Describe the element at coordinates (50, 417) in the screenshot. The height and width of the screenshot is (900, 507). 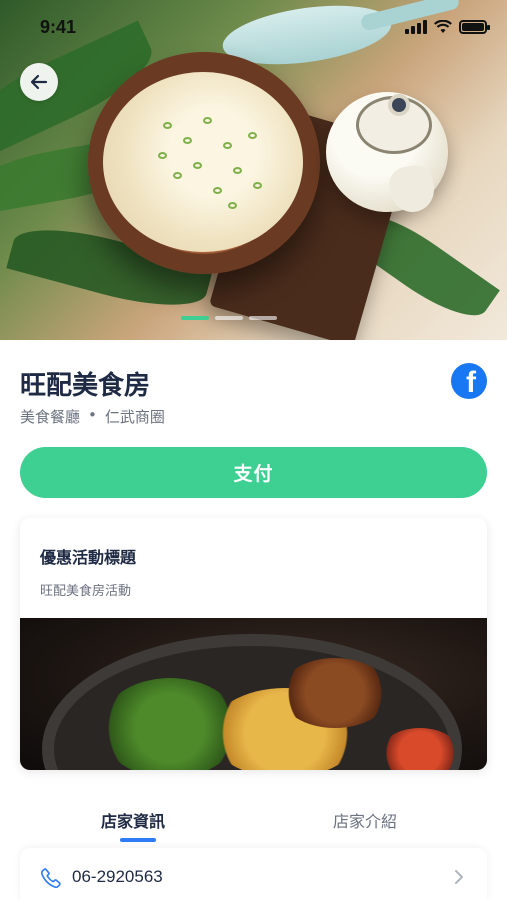
I see `store-category: 美食餐廳` at that location.